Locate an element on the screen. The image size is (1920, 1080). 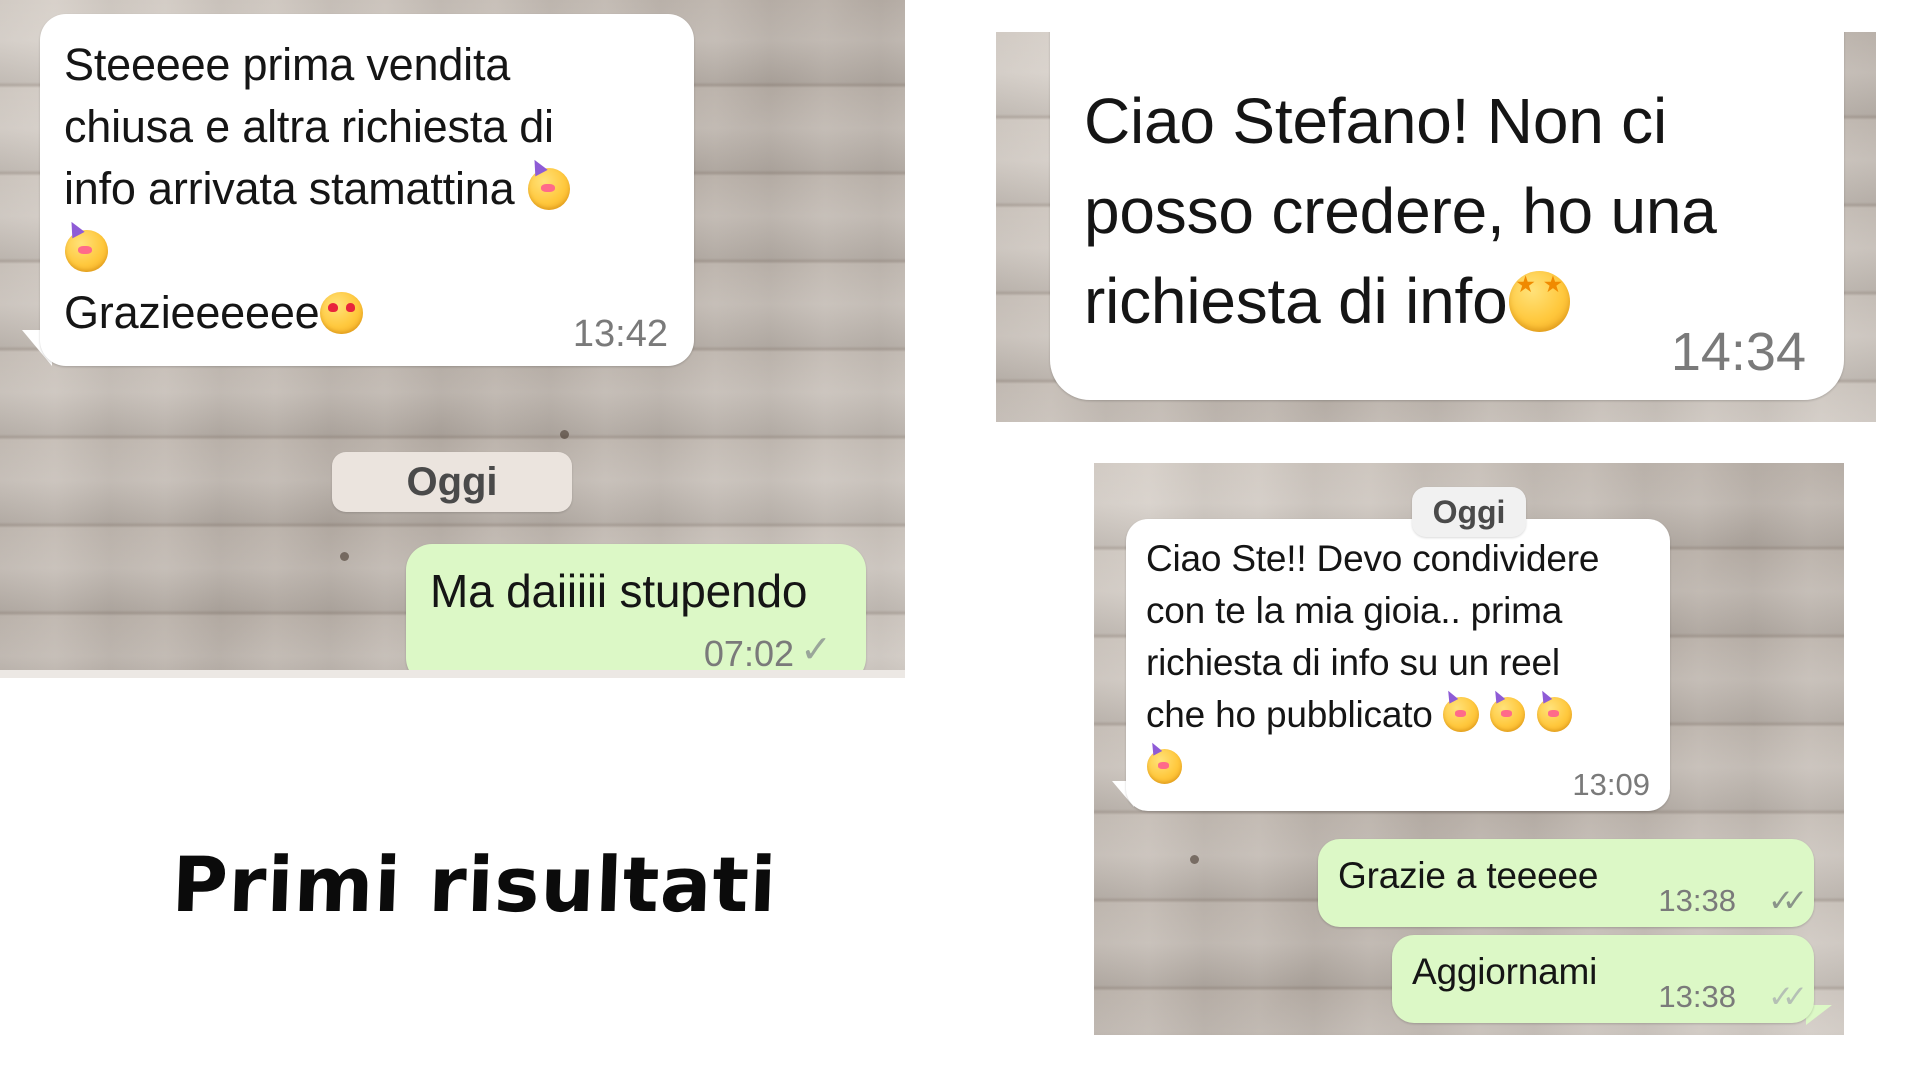
caption-title: Primi risultati is located at coordinates (474, 884).